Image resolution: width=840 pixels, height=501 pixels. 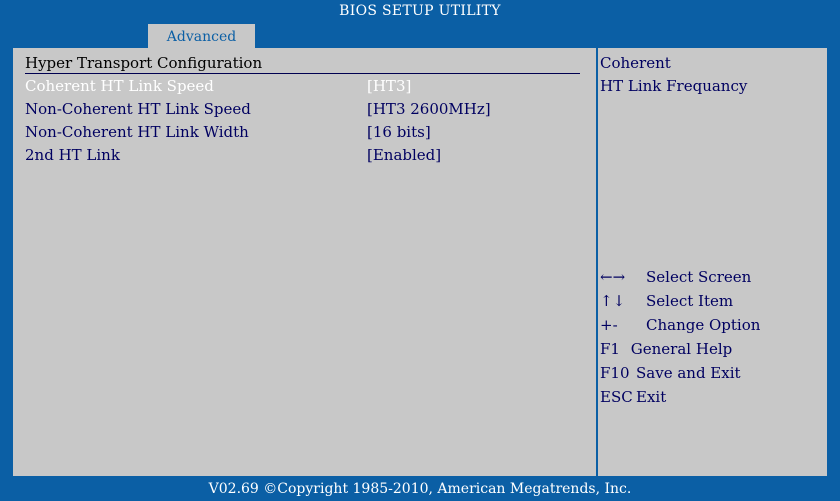 What do you see at coordinates (389, 86) in the screenshot?
I see `setting-value: [HT3]` at bounding box center [389, 86].